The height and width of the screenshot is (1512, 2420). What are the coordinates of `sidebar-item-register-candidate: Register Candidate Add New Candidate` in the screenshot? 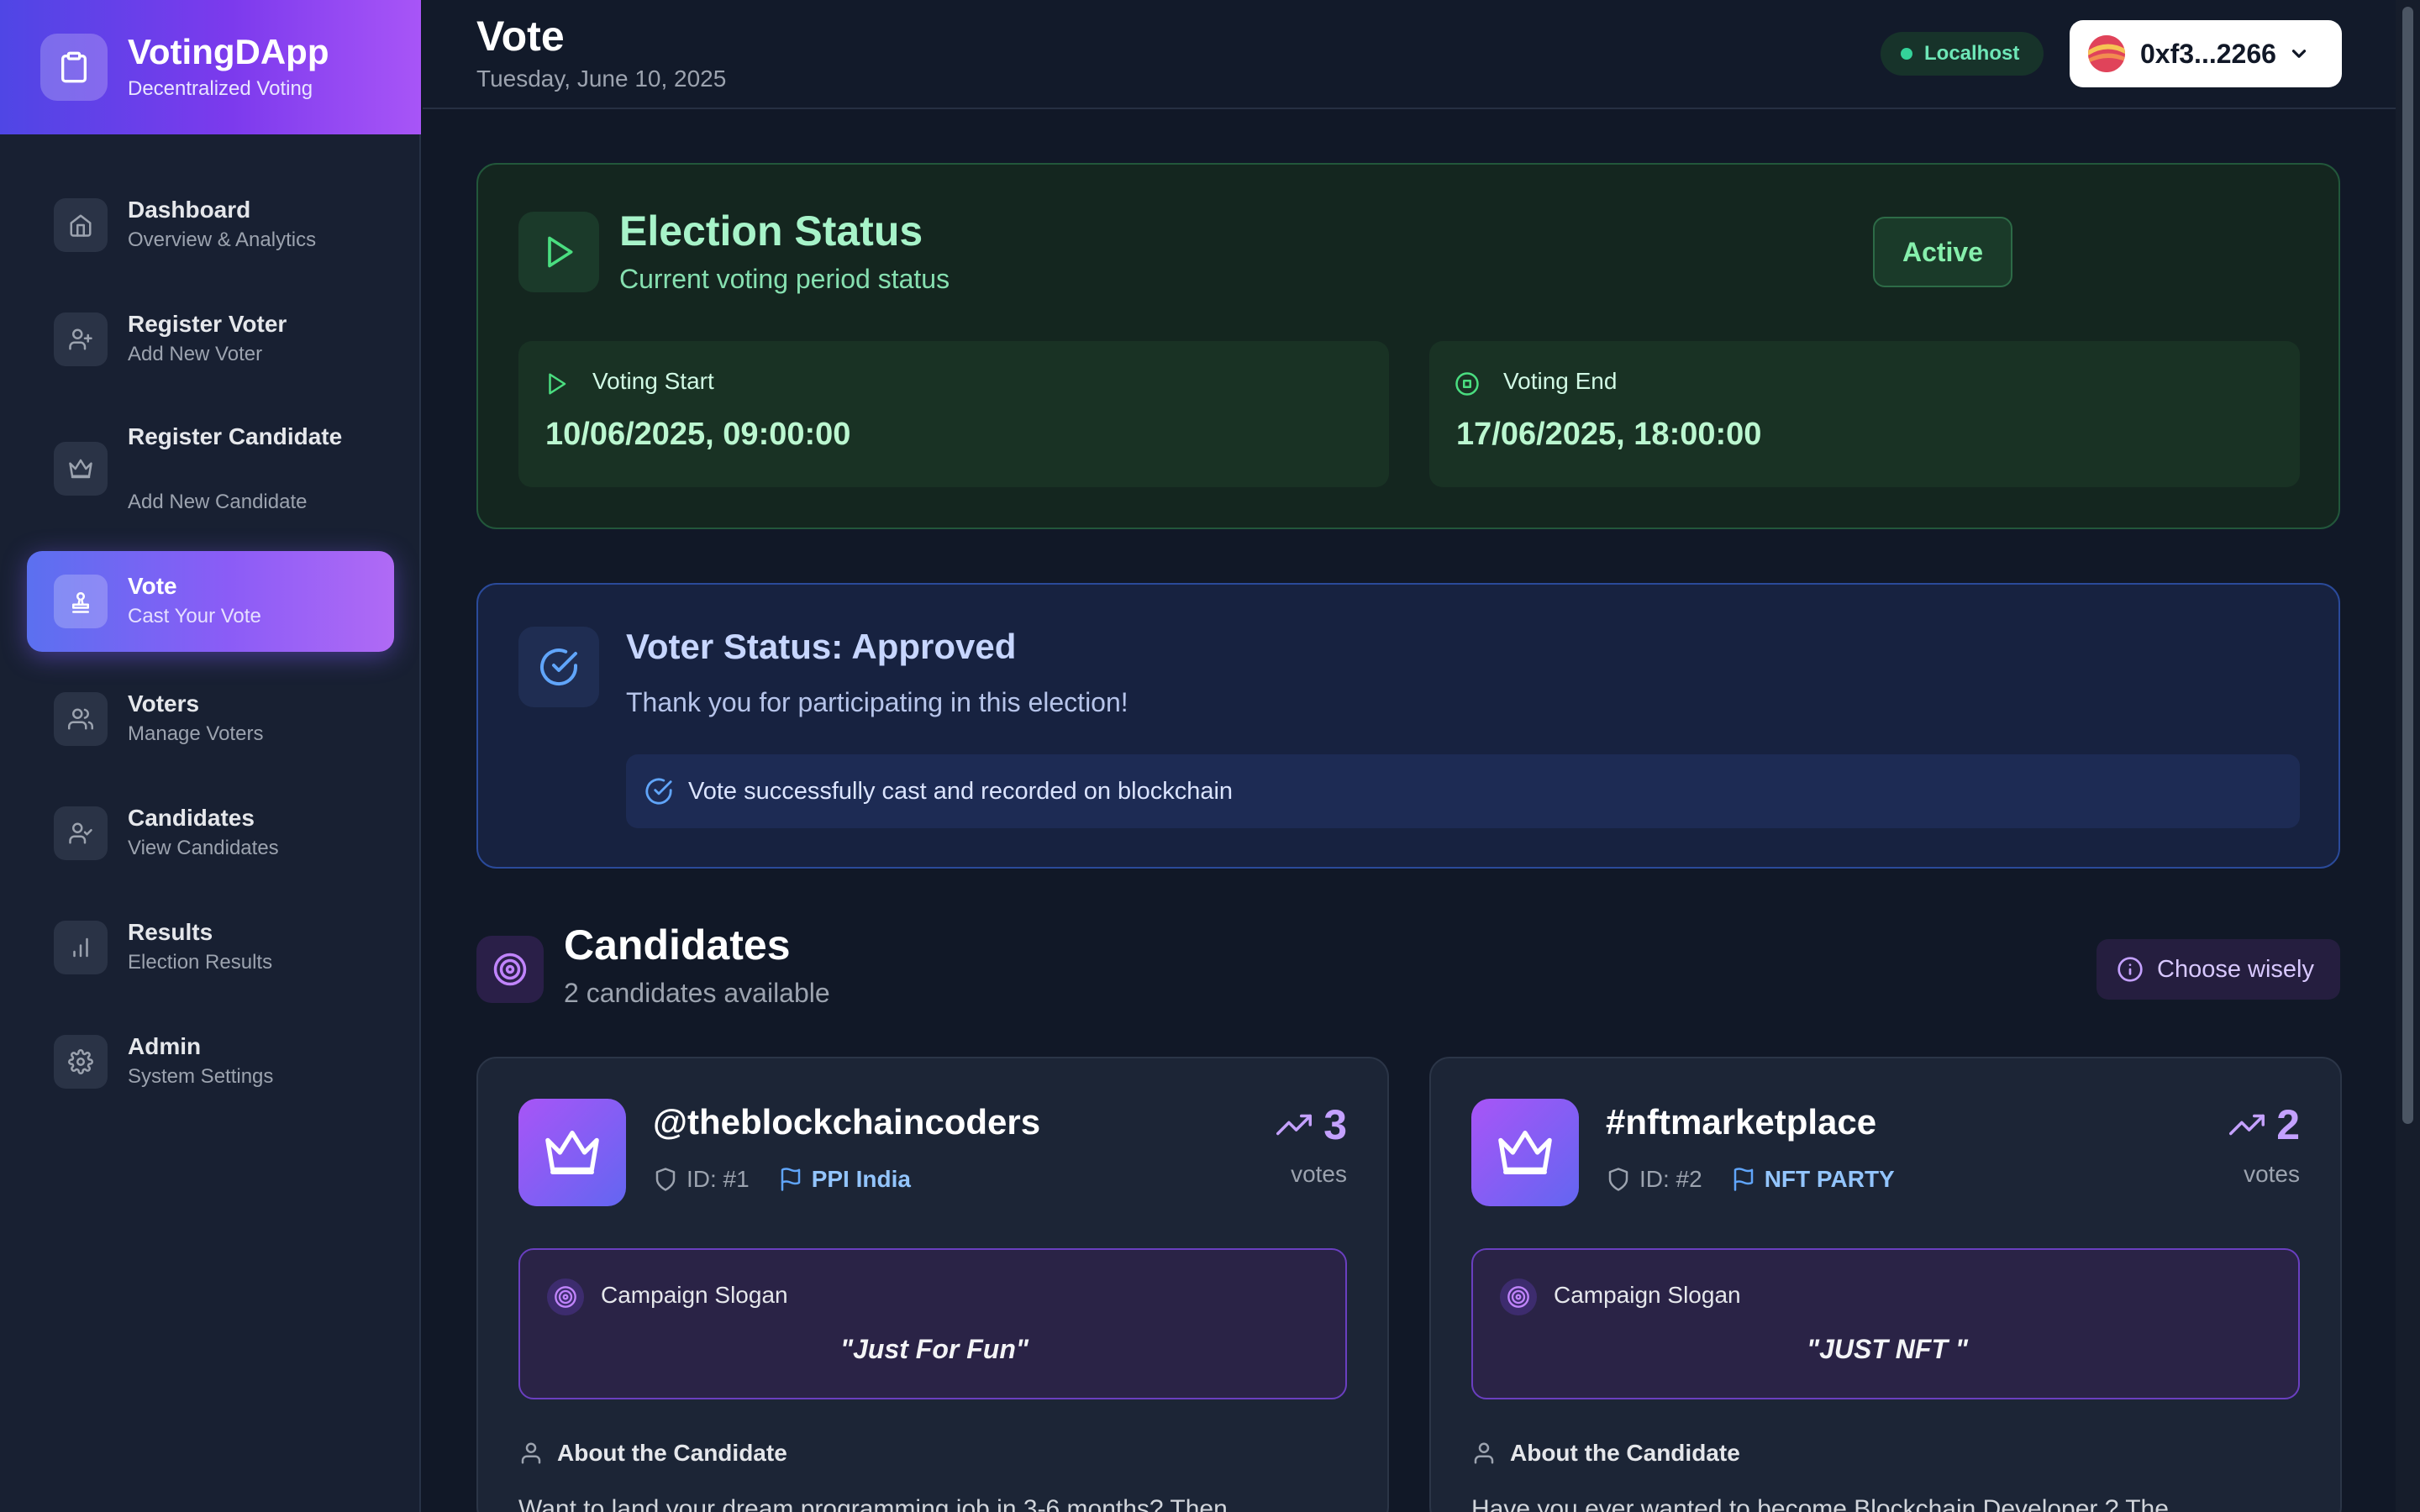 It's located at (210, 469).